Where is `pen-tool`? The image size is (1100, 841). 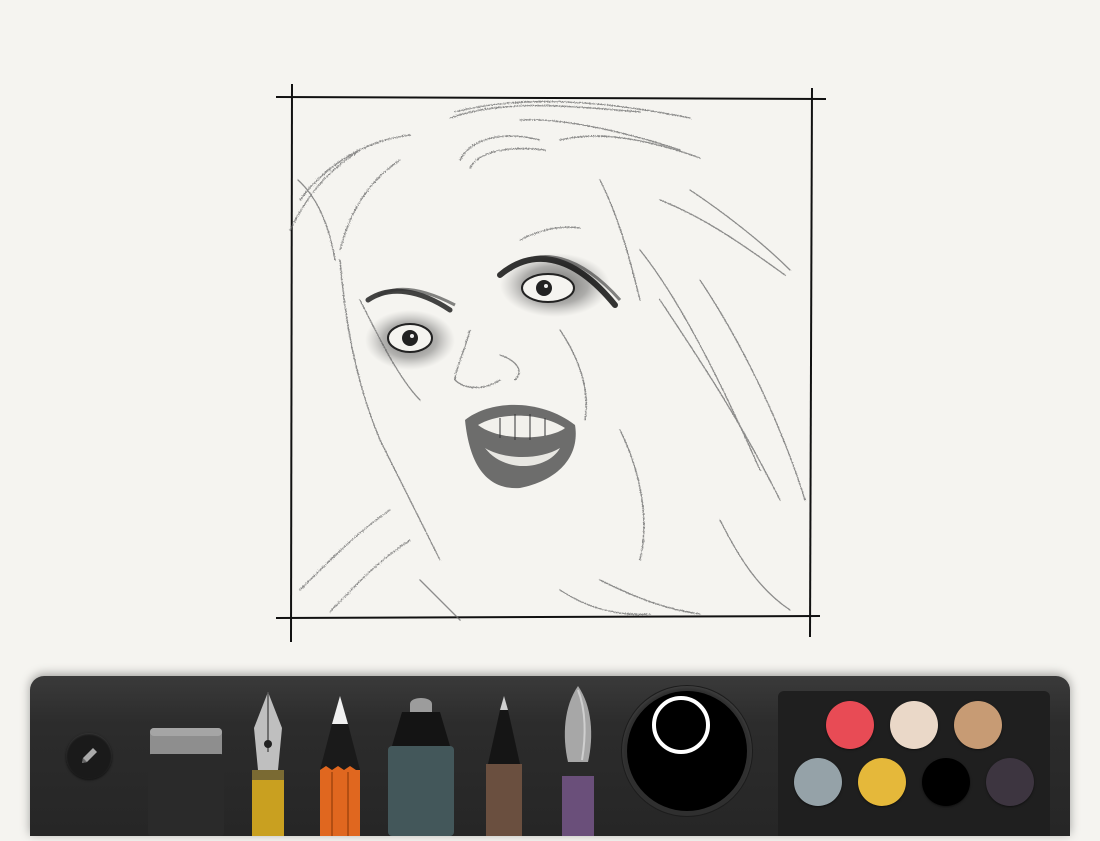
pen-tool is located at coordinates (504, 766).